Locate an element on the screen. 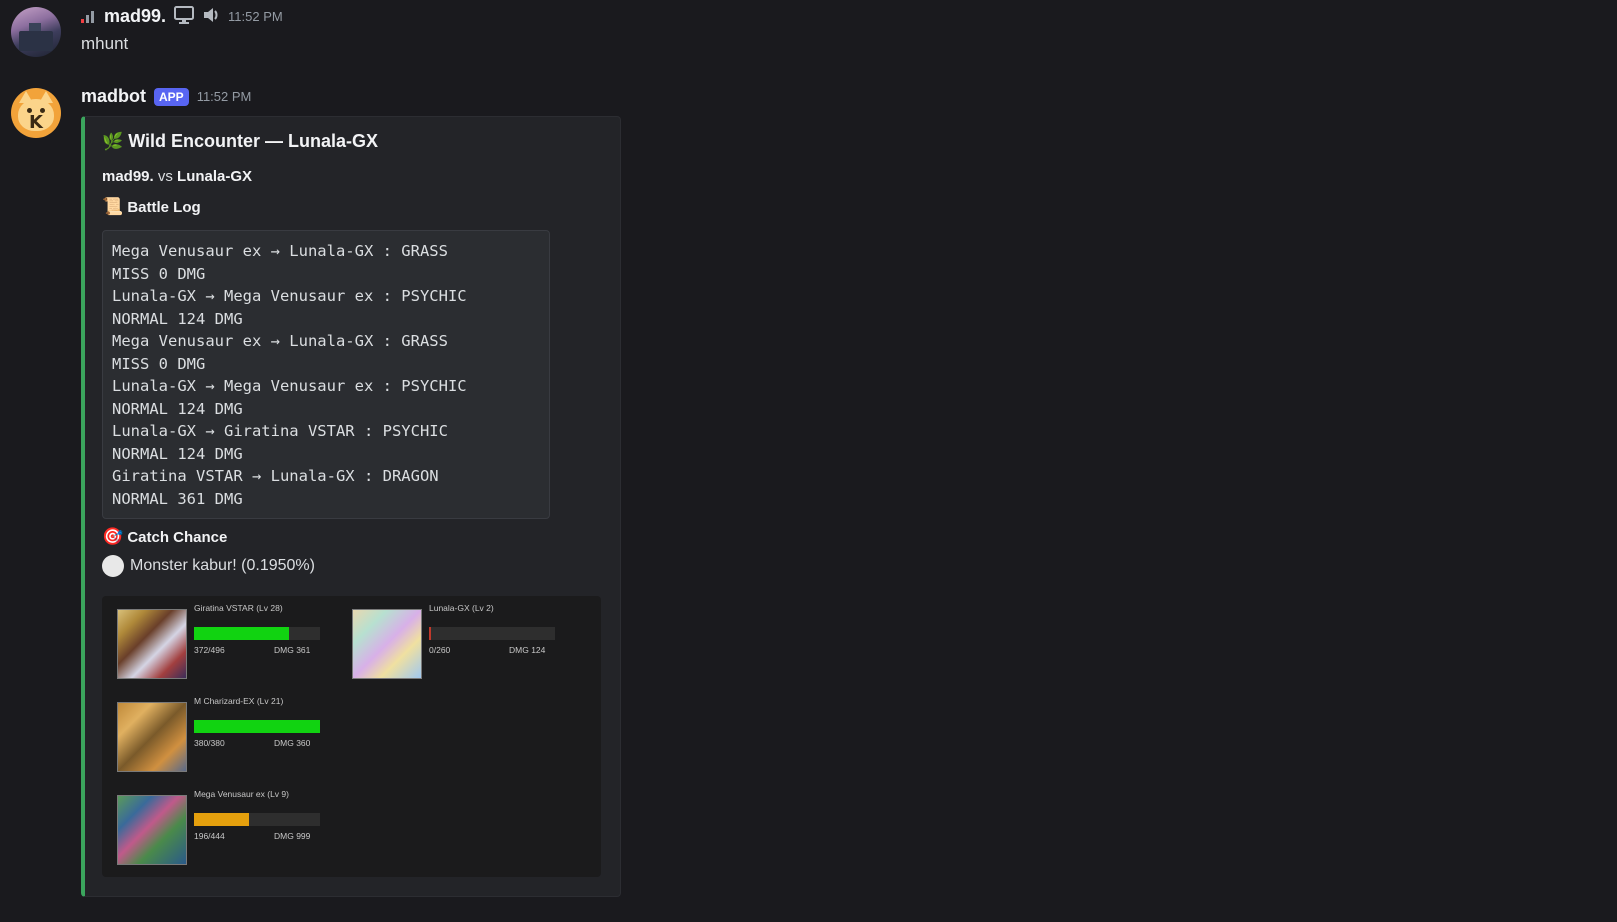 The height and width of the screenshot is (922, 1617). lunala-card-image is located at coordinates (387, 644).